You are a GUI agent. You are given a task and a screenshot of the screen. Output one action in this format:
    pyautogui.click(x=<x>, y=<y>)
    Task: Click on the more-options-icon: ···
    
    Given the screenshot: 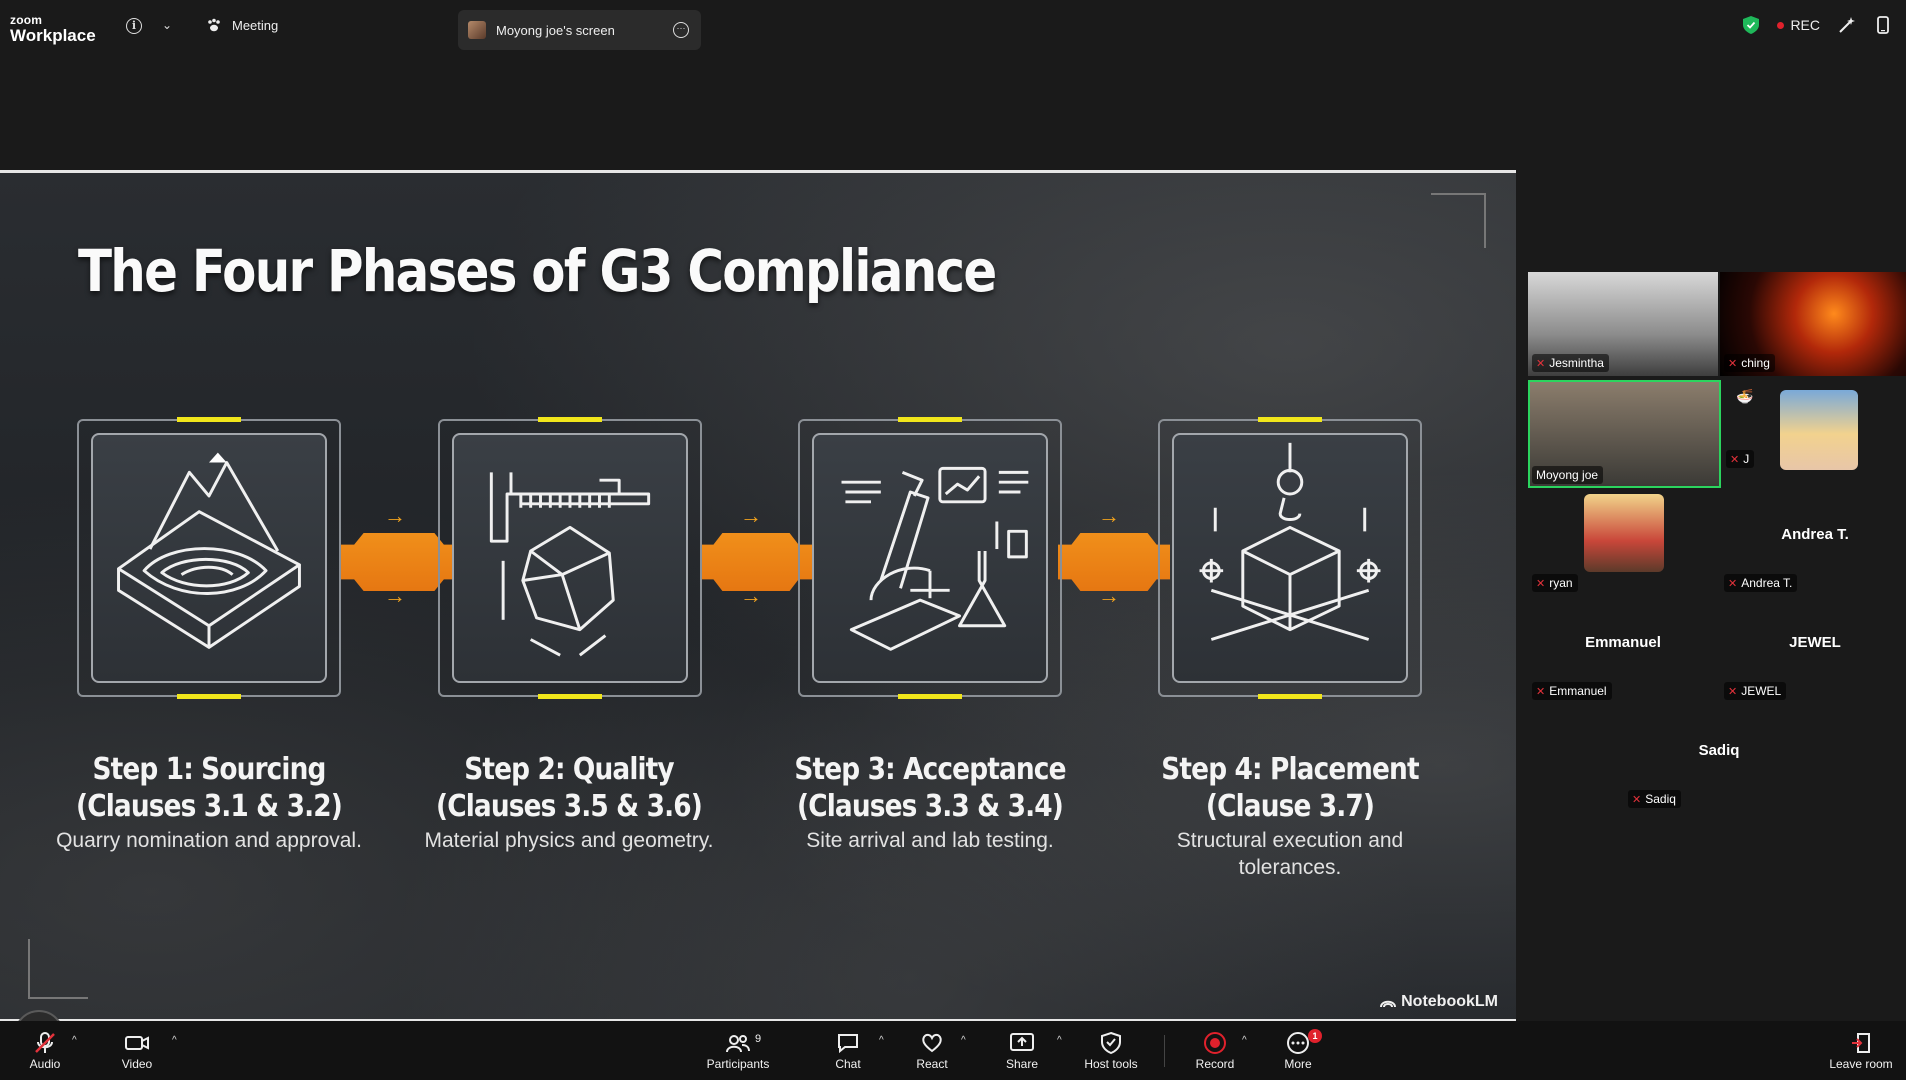 What is the action you would take?
    pyautogui.click(x=681, y=30)
    